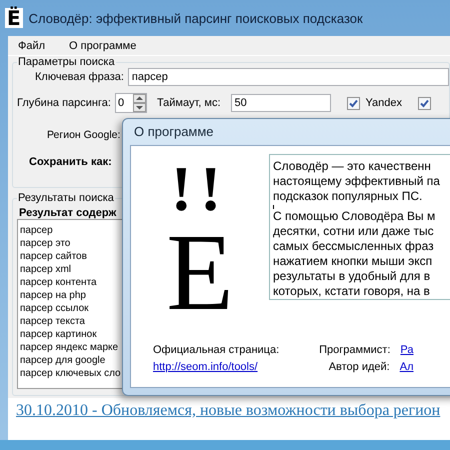 The image size is (450, 450). I want to click on description-line: настоящему эффективный па, so click(357, 181).